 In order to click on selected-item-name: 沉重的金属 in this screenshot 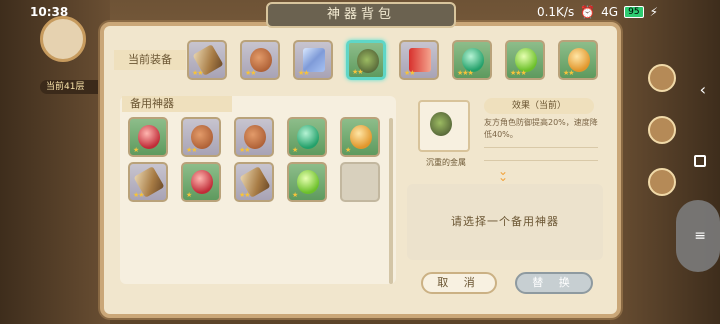, I will do `click(446, 162)`.